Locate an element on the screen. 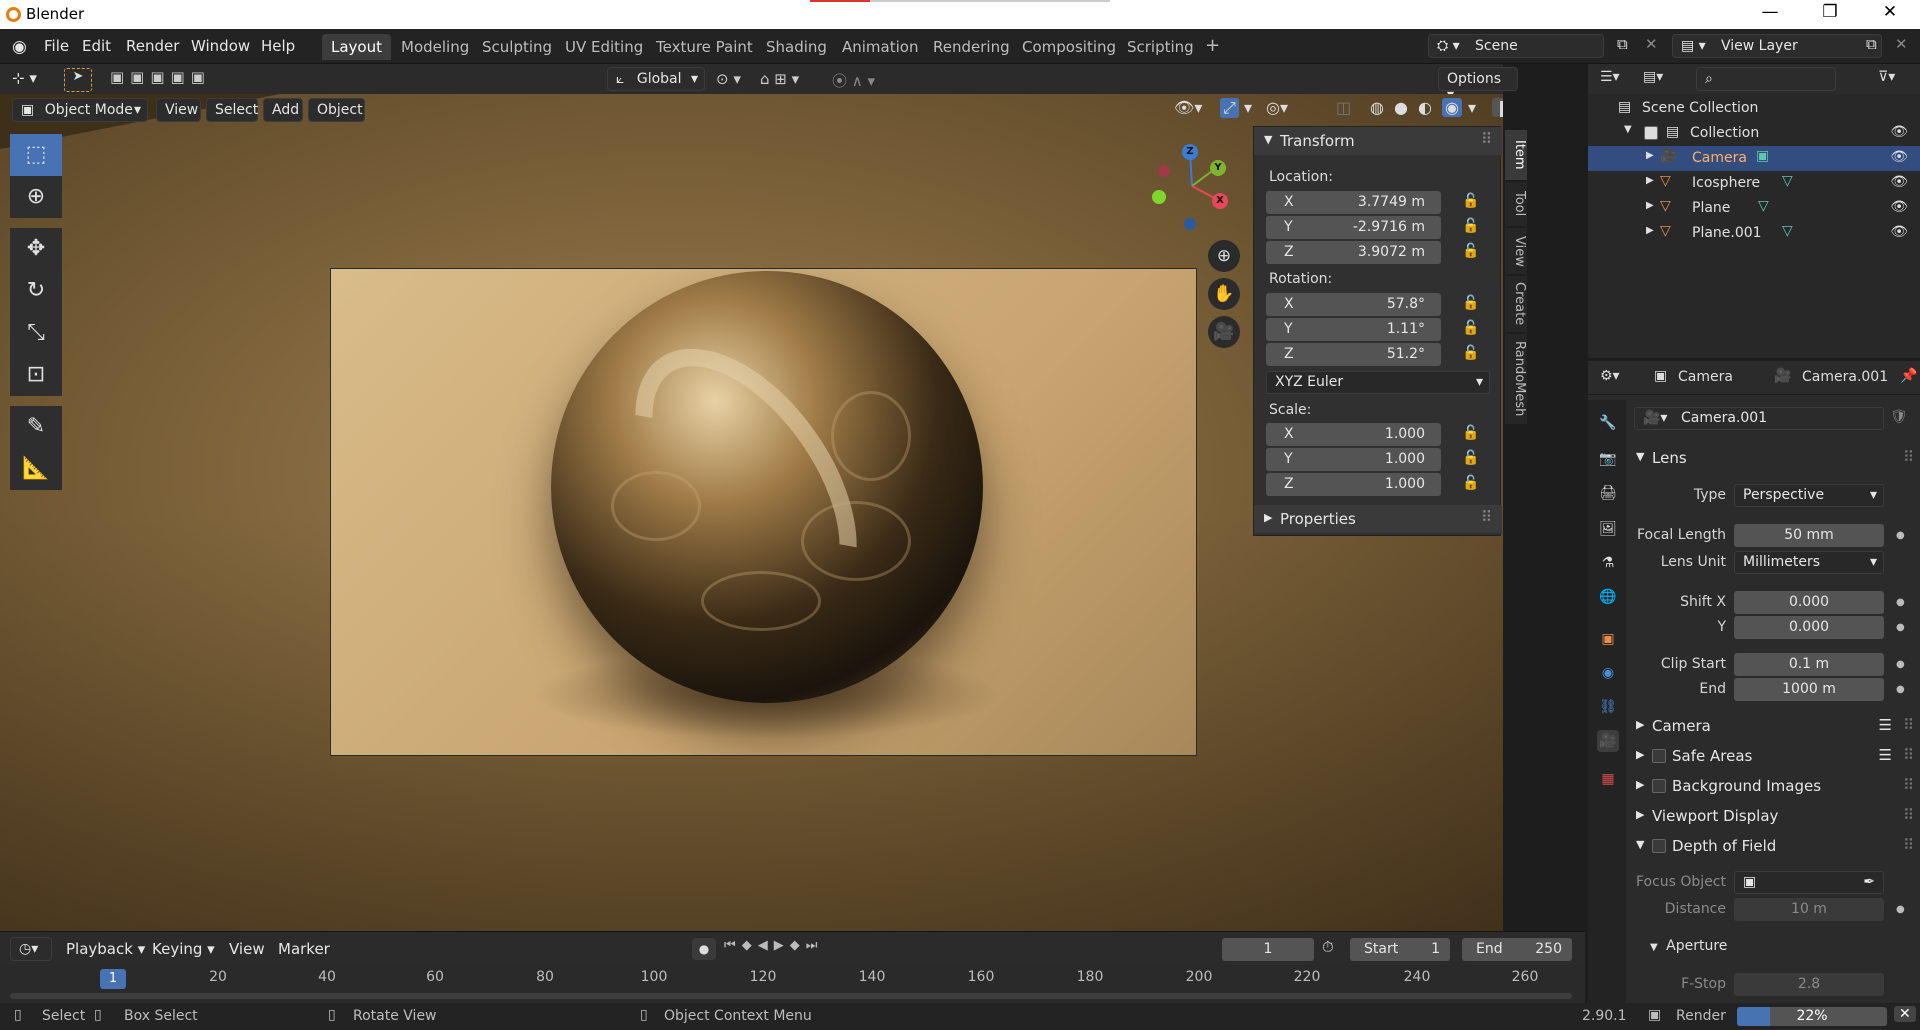 The height and width of the screenshot is (1030, 1920). viewport-display-section-header: ▶ Viewport Display ⠿ is located at coordinates (1775, 816).